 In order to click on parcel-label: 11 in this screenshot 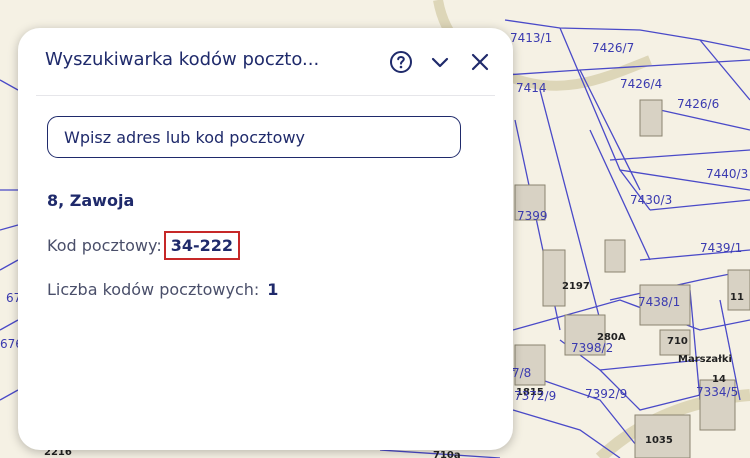, I will do `click(737, 297)`.